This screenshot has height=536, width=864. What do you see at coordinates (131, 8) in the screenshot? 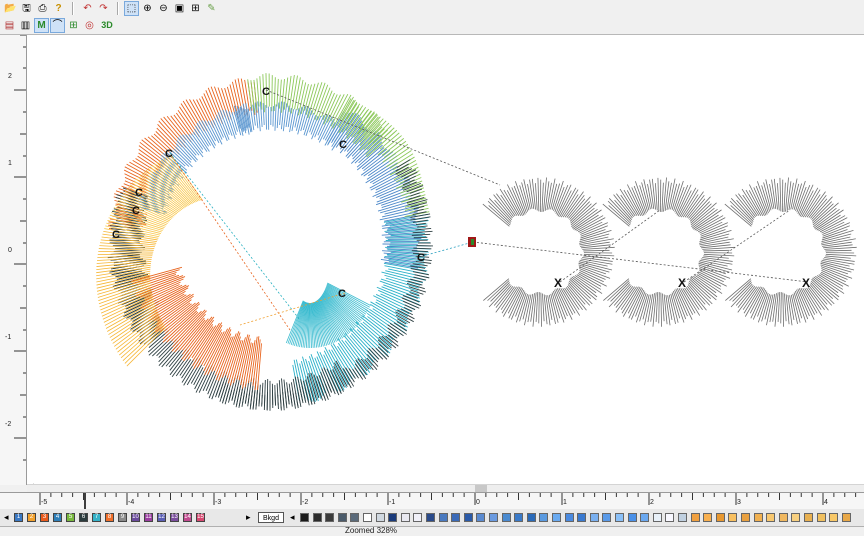
I see `select-icon: ⬚` at bounding box center [131, 8].